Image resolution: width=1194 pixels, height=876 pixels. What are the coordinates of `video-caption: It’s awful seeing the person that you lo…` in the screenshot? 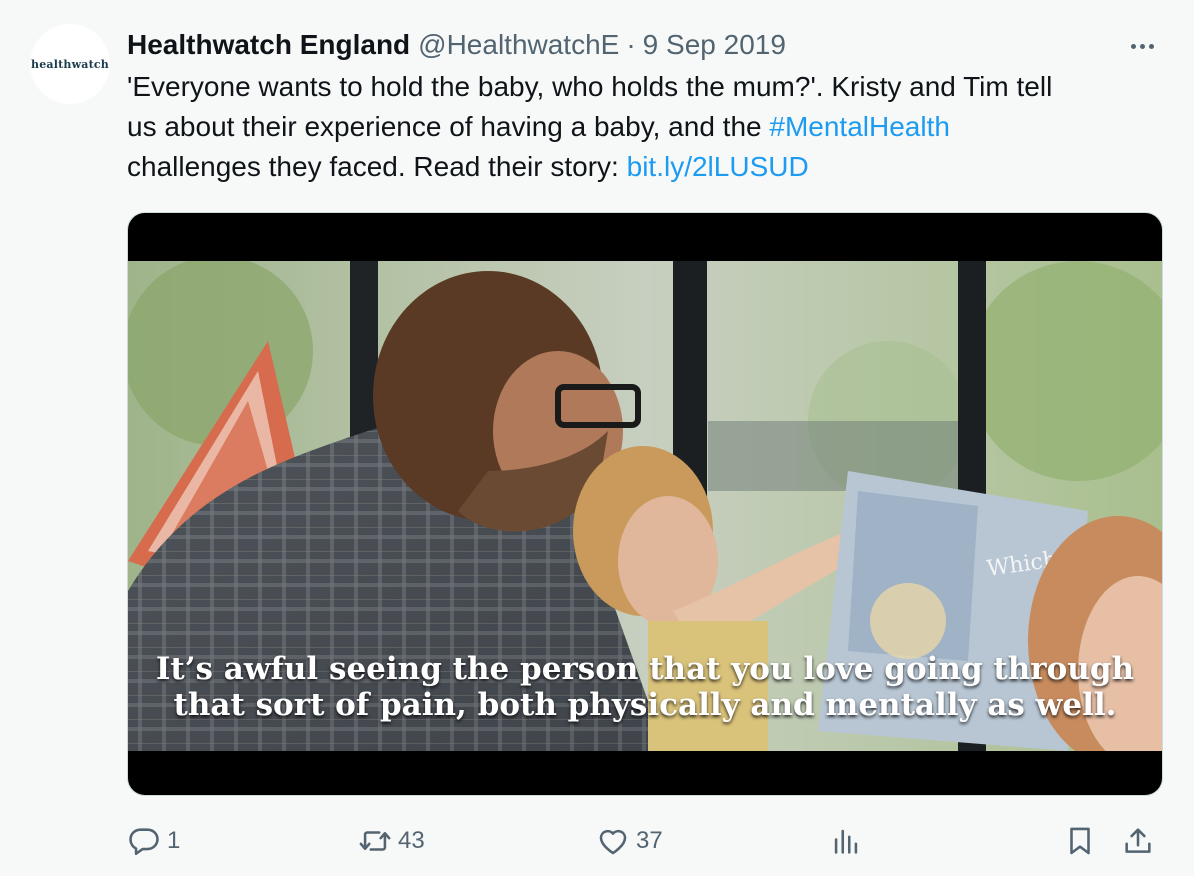 It's located at (645, 687).